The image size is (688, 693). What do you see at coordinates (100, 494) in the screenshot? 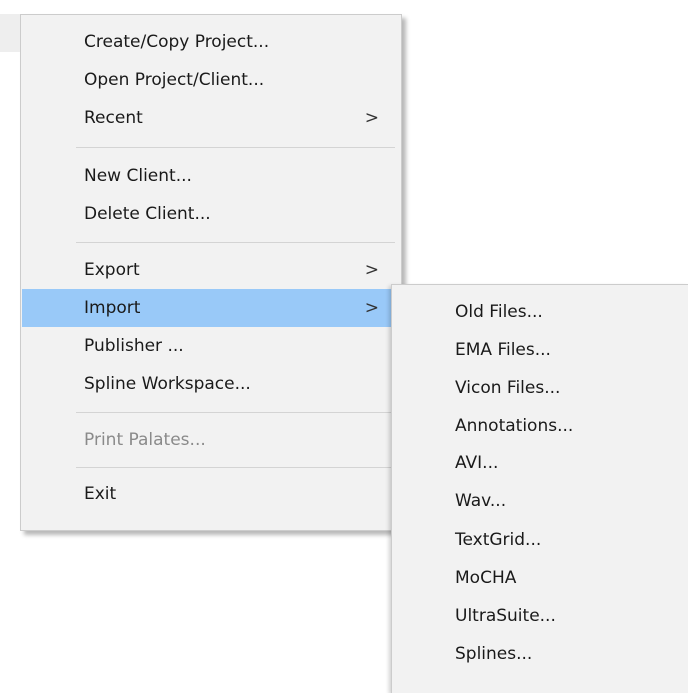
I see `menu-item-label: Exit` at bounding box center [100, 494].